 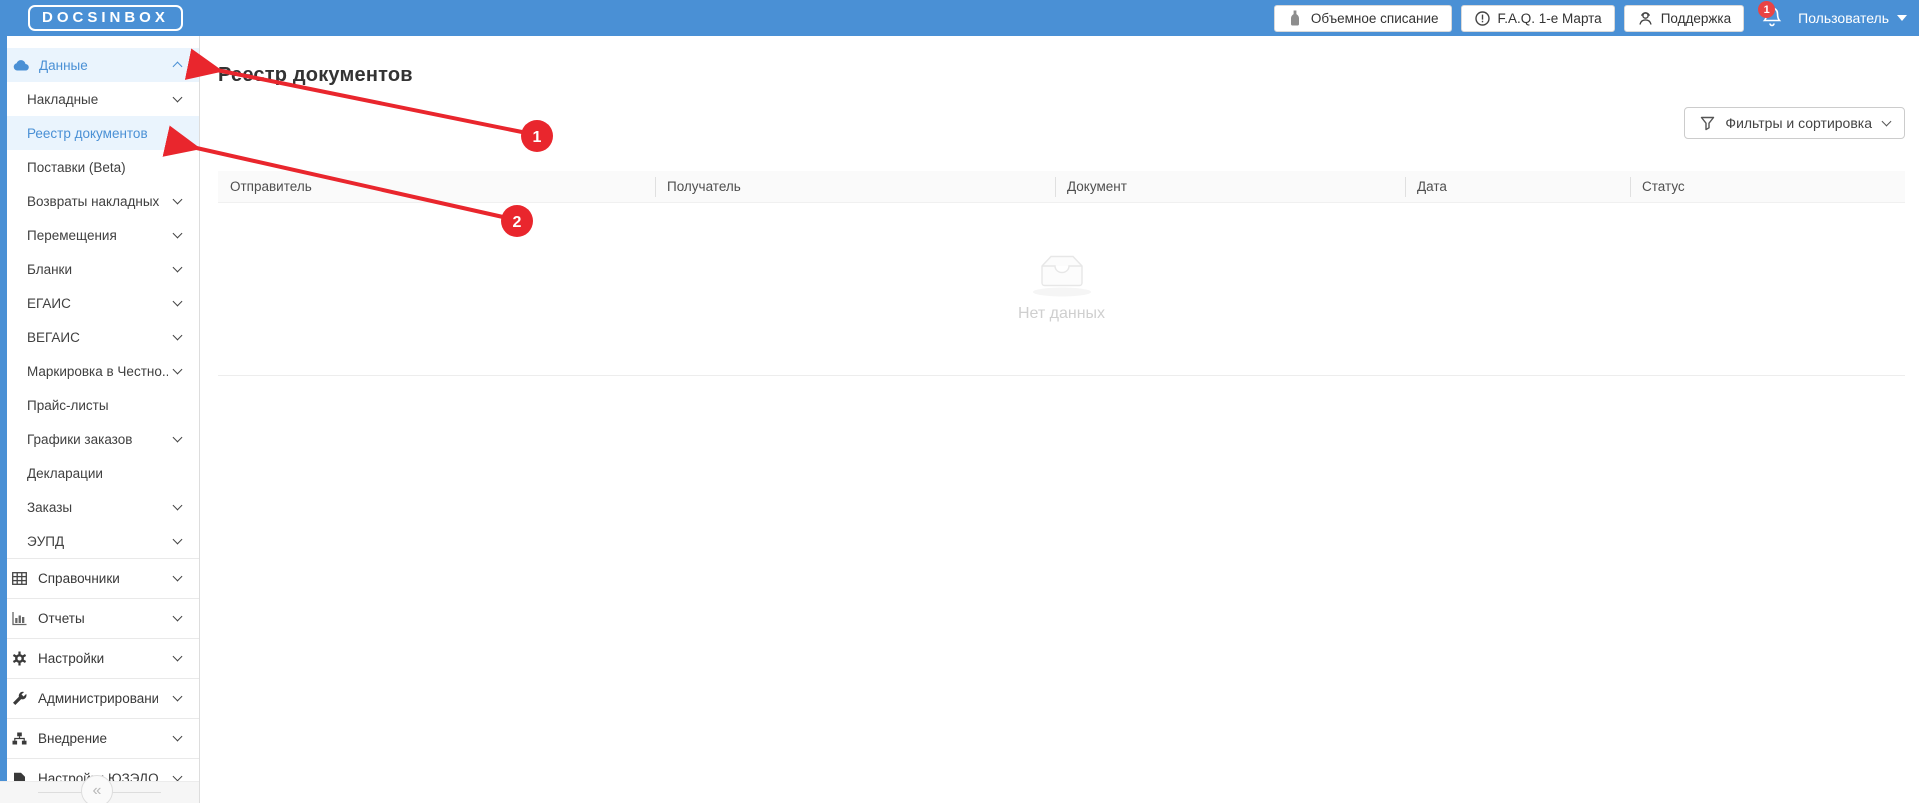 I want to click on support-headset-icon, so click(x=1645, y=18).